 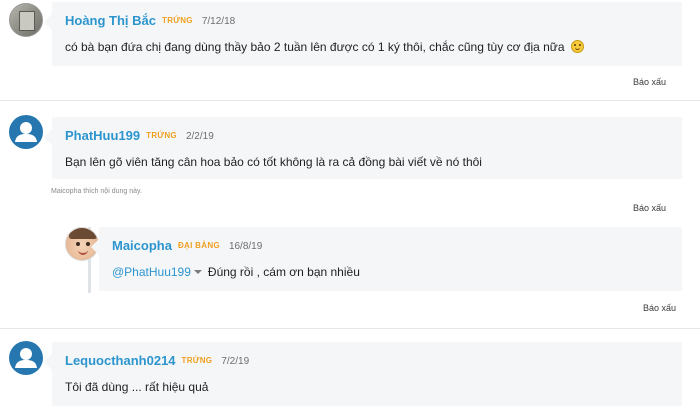 I want to click on username-link: PhatHuu199, so click(x=102, y=135).